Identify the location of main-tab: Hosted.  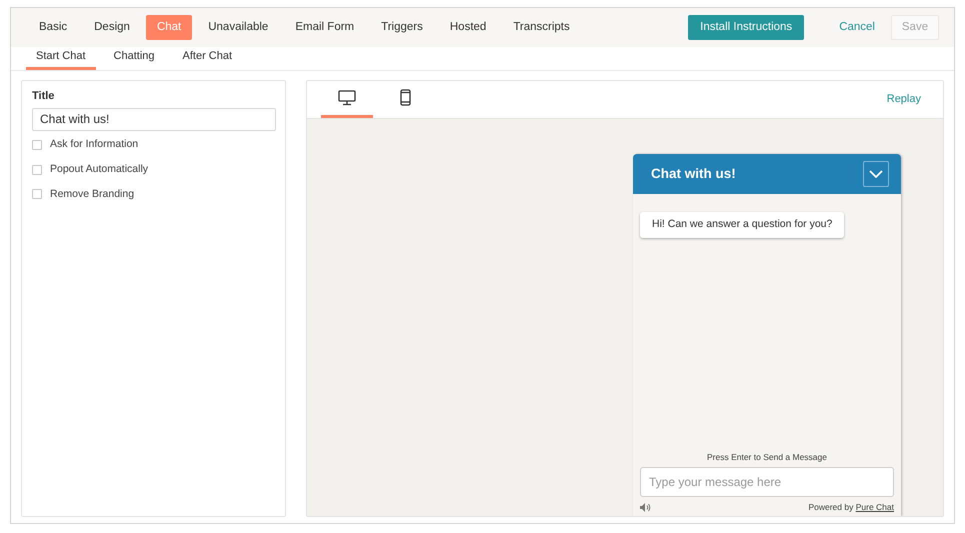
(468, 27).